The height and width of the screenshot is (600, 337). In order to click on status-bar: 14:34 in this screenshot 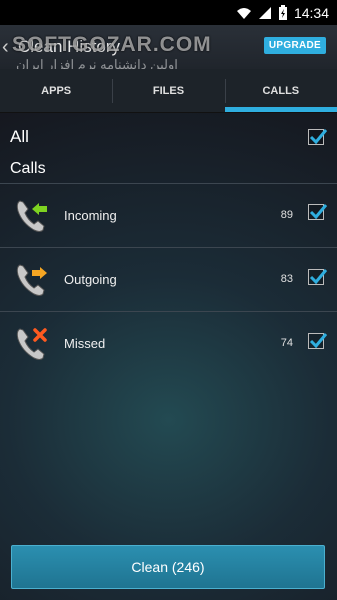, I will do `click(168, 12)`.